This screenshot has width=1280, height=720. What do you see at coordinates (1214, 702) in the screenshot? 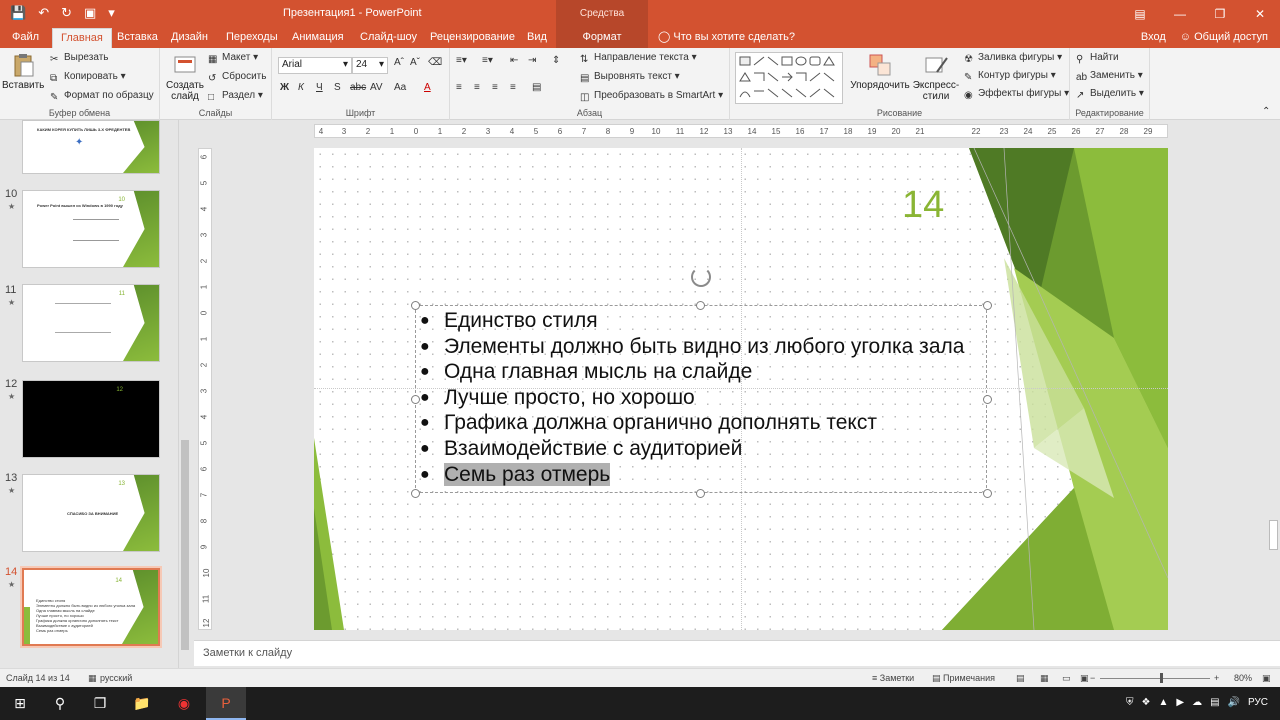
I see `network-icon: ▤` at bounding box center [1214, 702].